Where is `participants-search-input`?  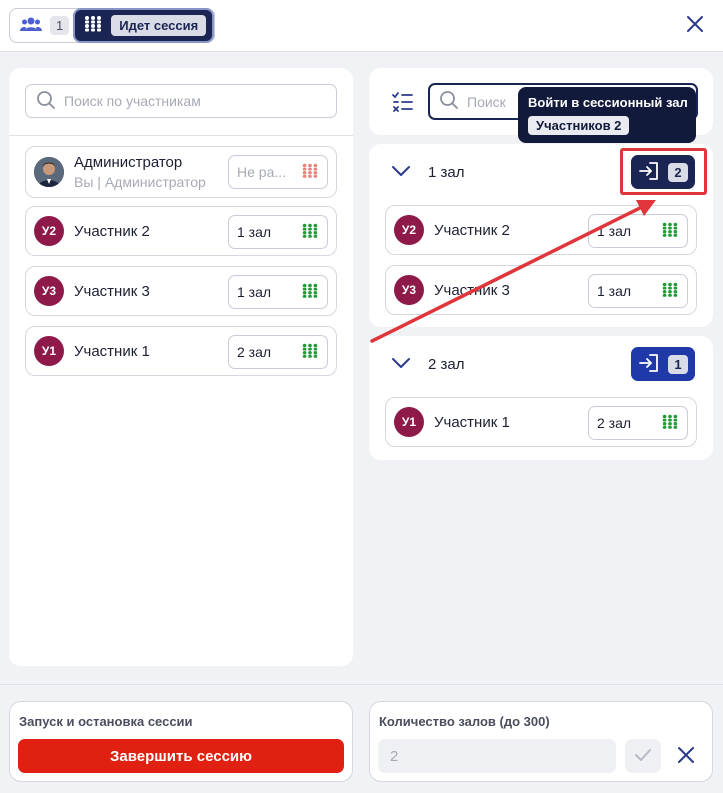
participants-search-input is located at coordinates (179, 101).